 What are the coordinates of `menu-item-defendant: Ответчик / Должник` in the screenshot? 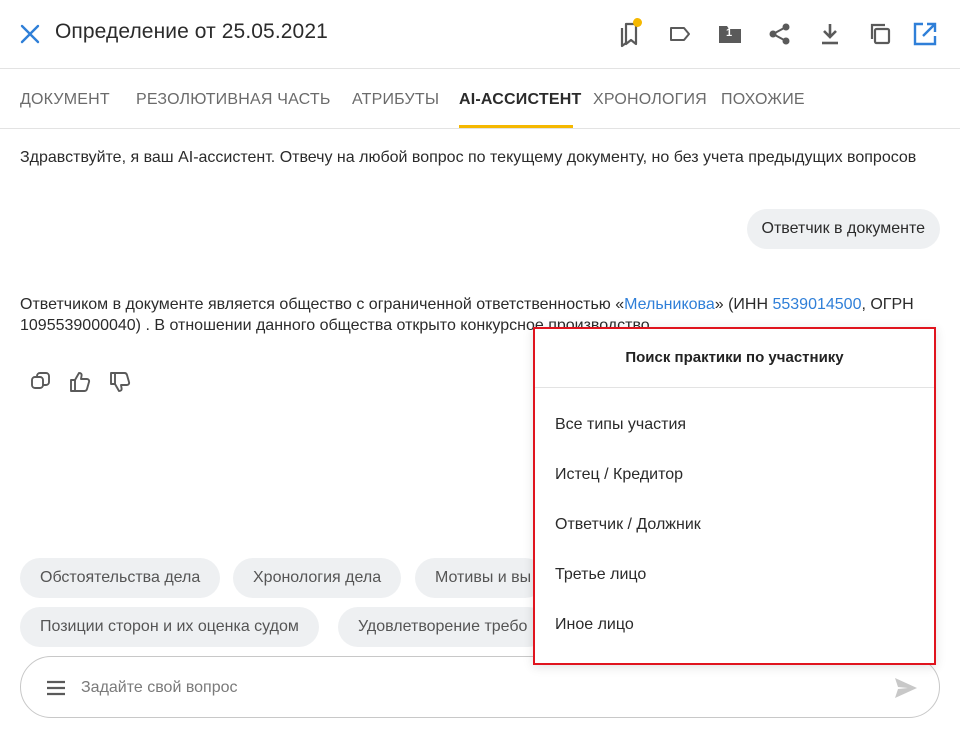 It's located at (628, 525).